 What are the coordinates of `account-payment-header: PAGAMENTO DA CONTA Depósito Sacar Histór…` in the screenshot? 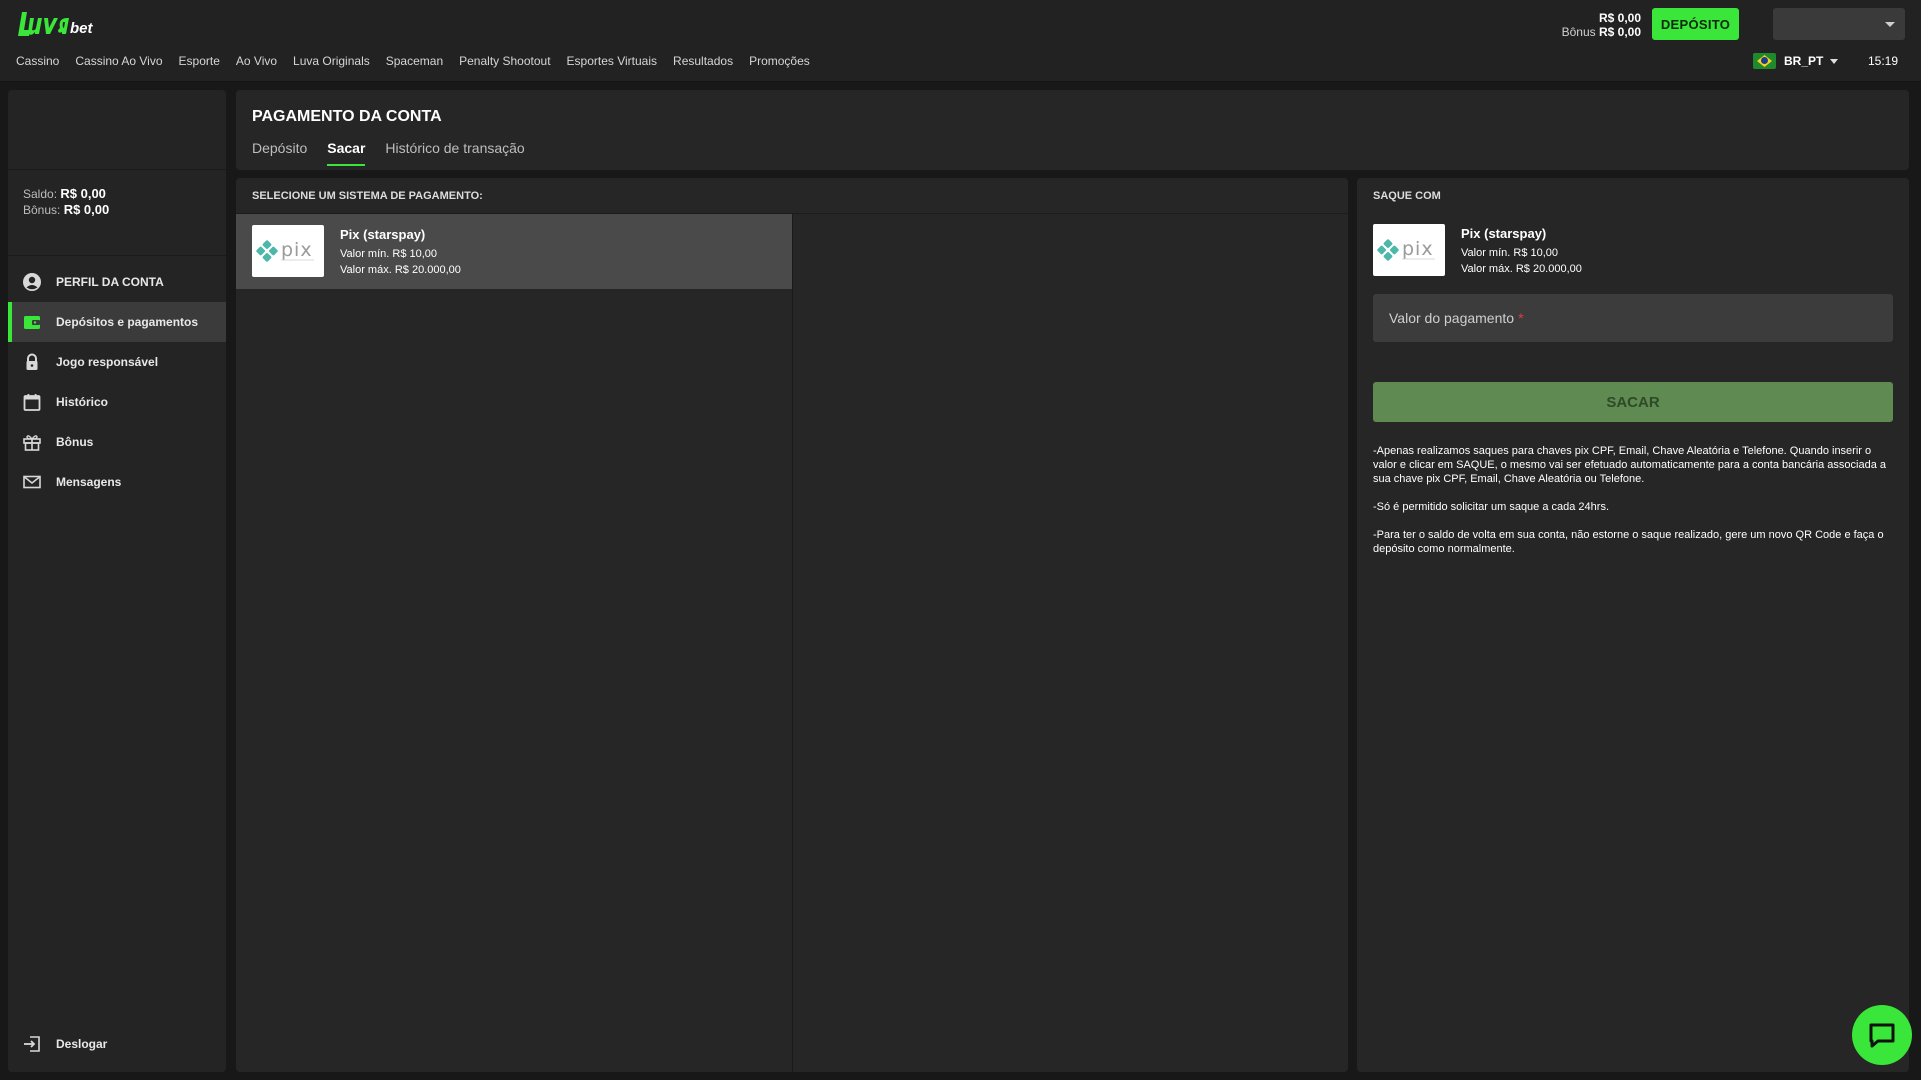 It's located at (1072, 130).